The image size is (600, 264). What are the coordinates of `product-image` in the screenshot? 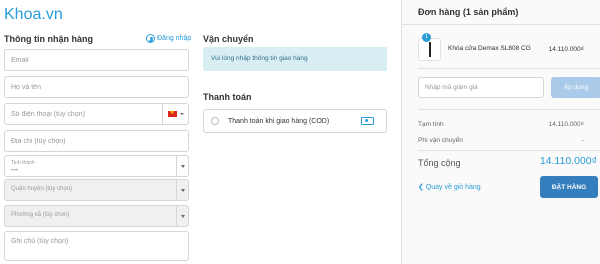 It's located at (430, 49).